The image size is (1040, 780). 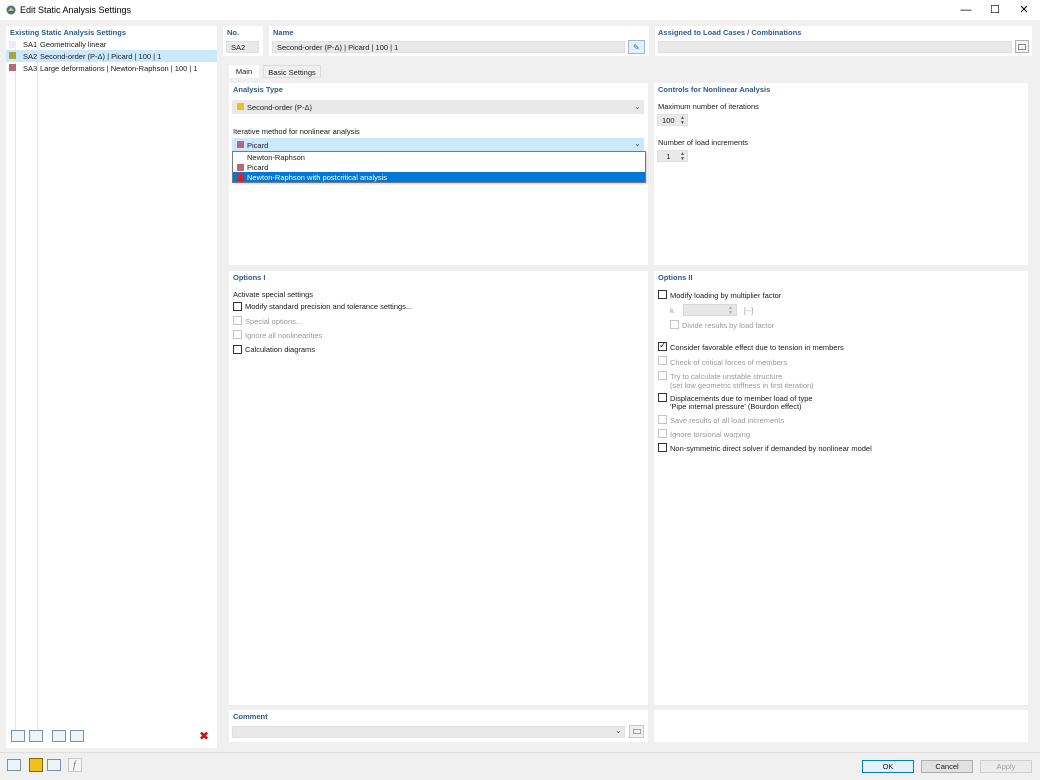 I want to click on number-label: No., so click(x=233, y=32).